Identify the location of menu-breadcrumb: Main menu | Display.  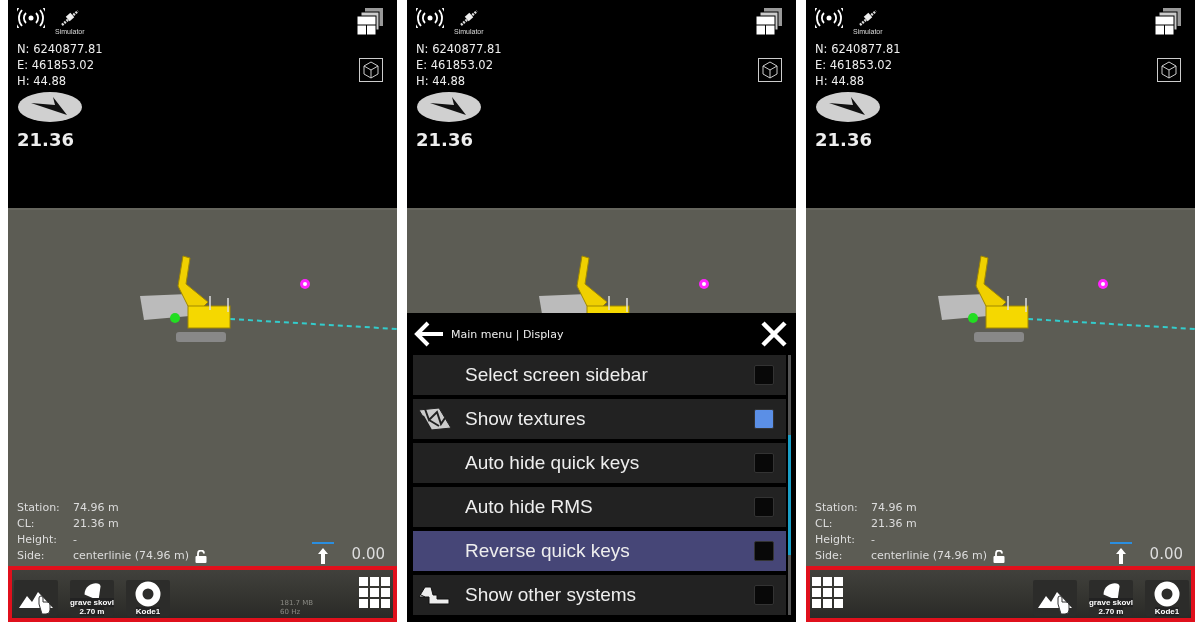
(508, 334).